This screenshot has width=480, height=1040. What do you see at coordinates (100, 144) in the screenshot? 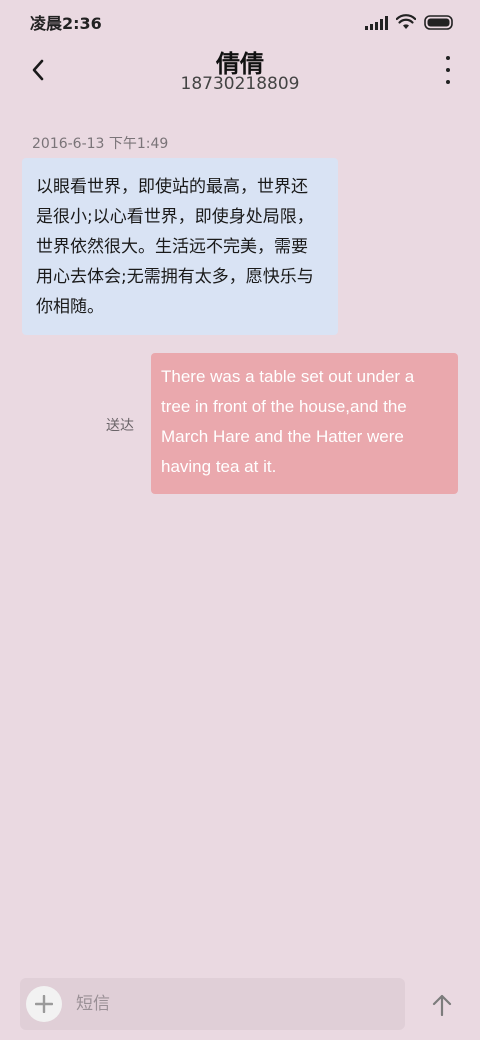
I see `message-timestamp: 2016-6-13 下午1:49` at bounding box center [100, 144].